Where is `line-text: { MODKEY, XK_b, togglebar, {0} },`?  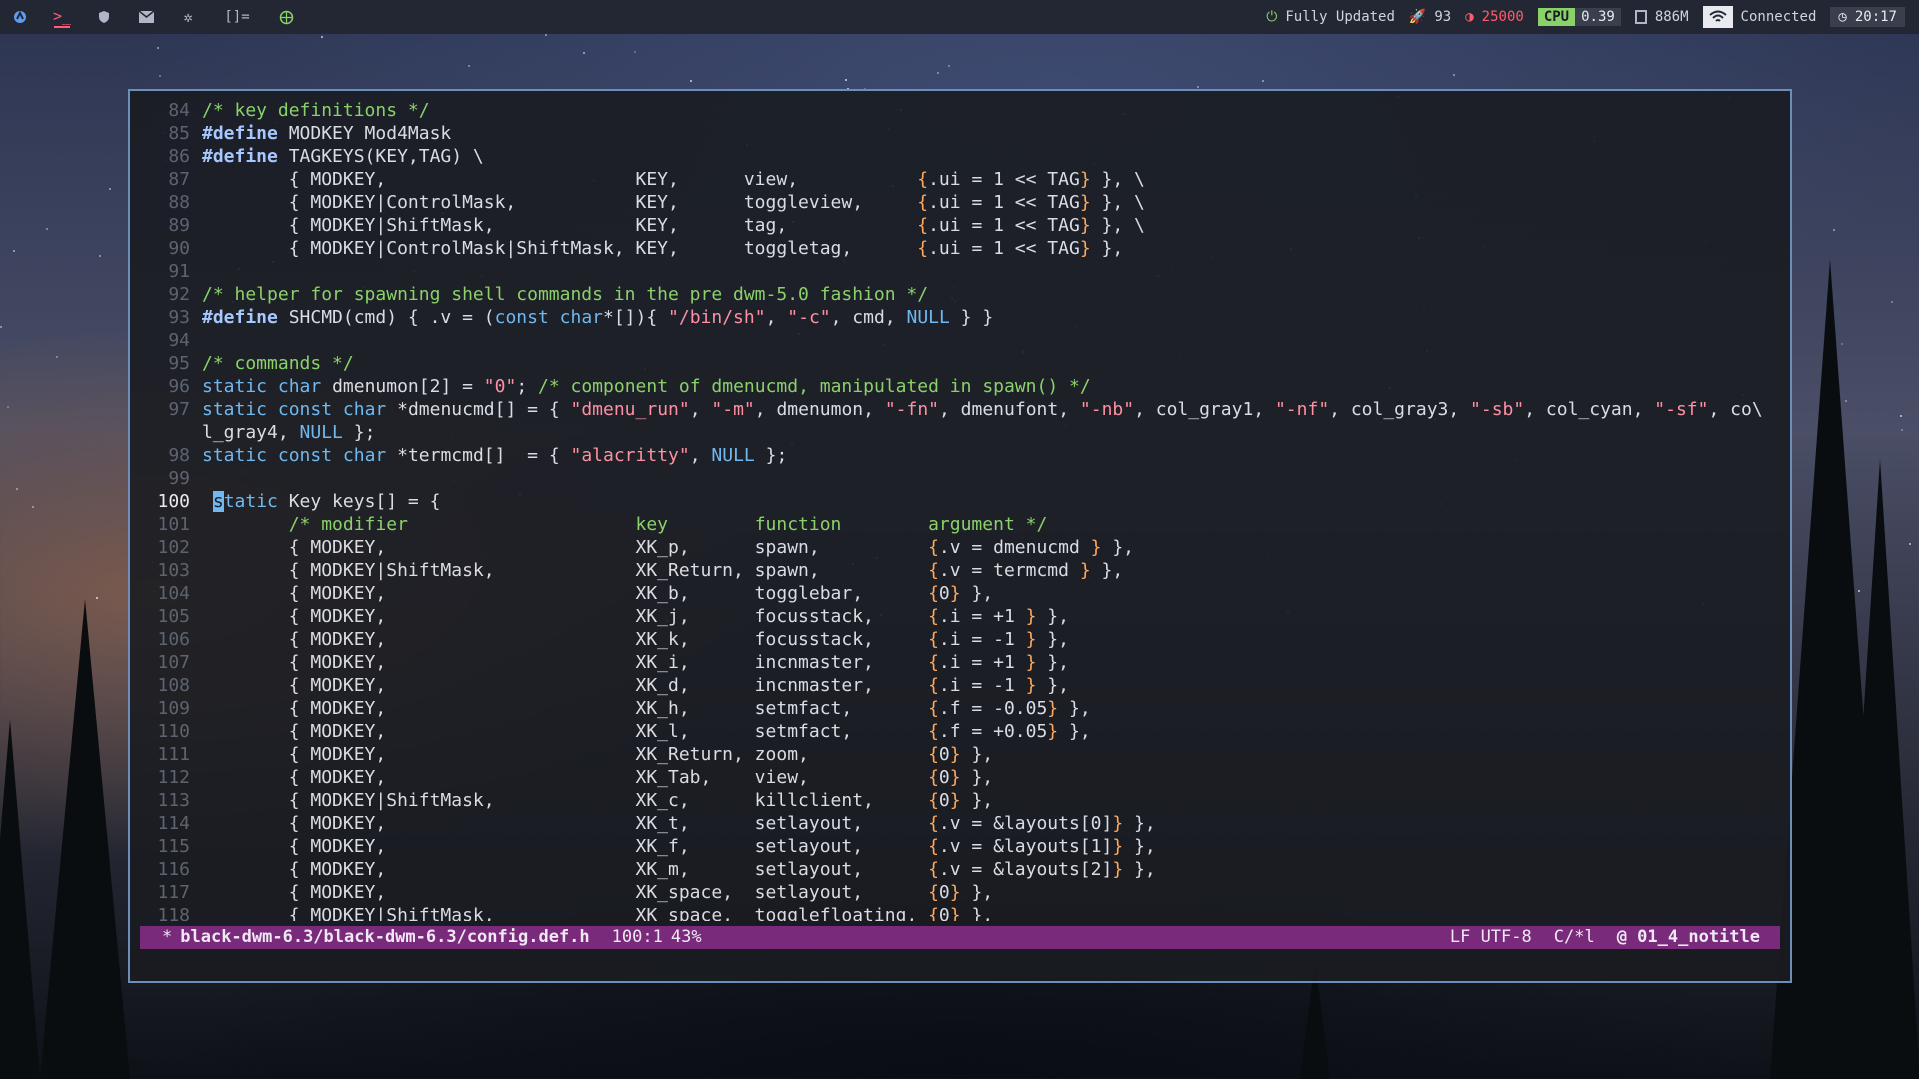 line-text: { MODKEY, XK_b, togglebar, {0} }, is located at coordinates (598, 593).